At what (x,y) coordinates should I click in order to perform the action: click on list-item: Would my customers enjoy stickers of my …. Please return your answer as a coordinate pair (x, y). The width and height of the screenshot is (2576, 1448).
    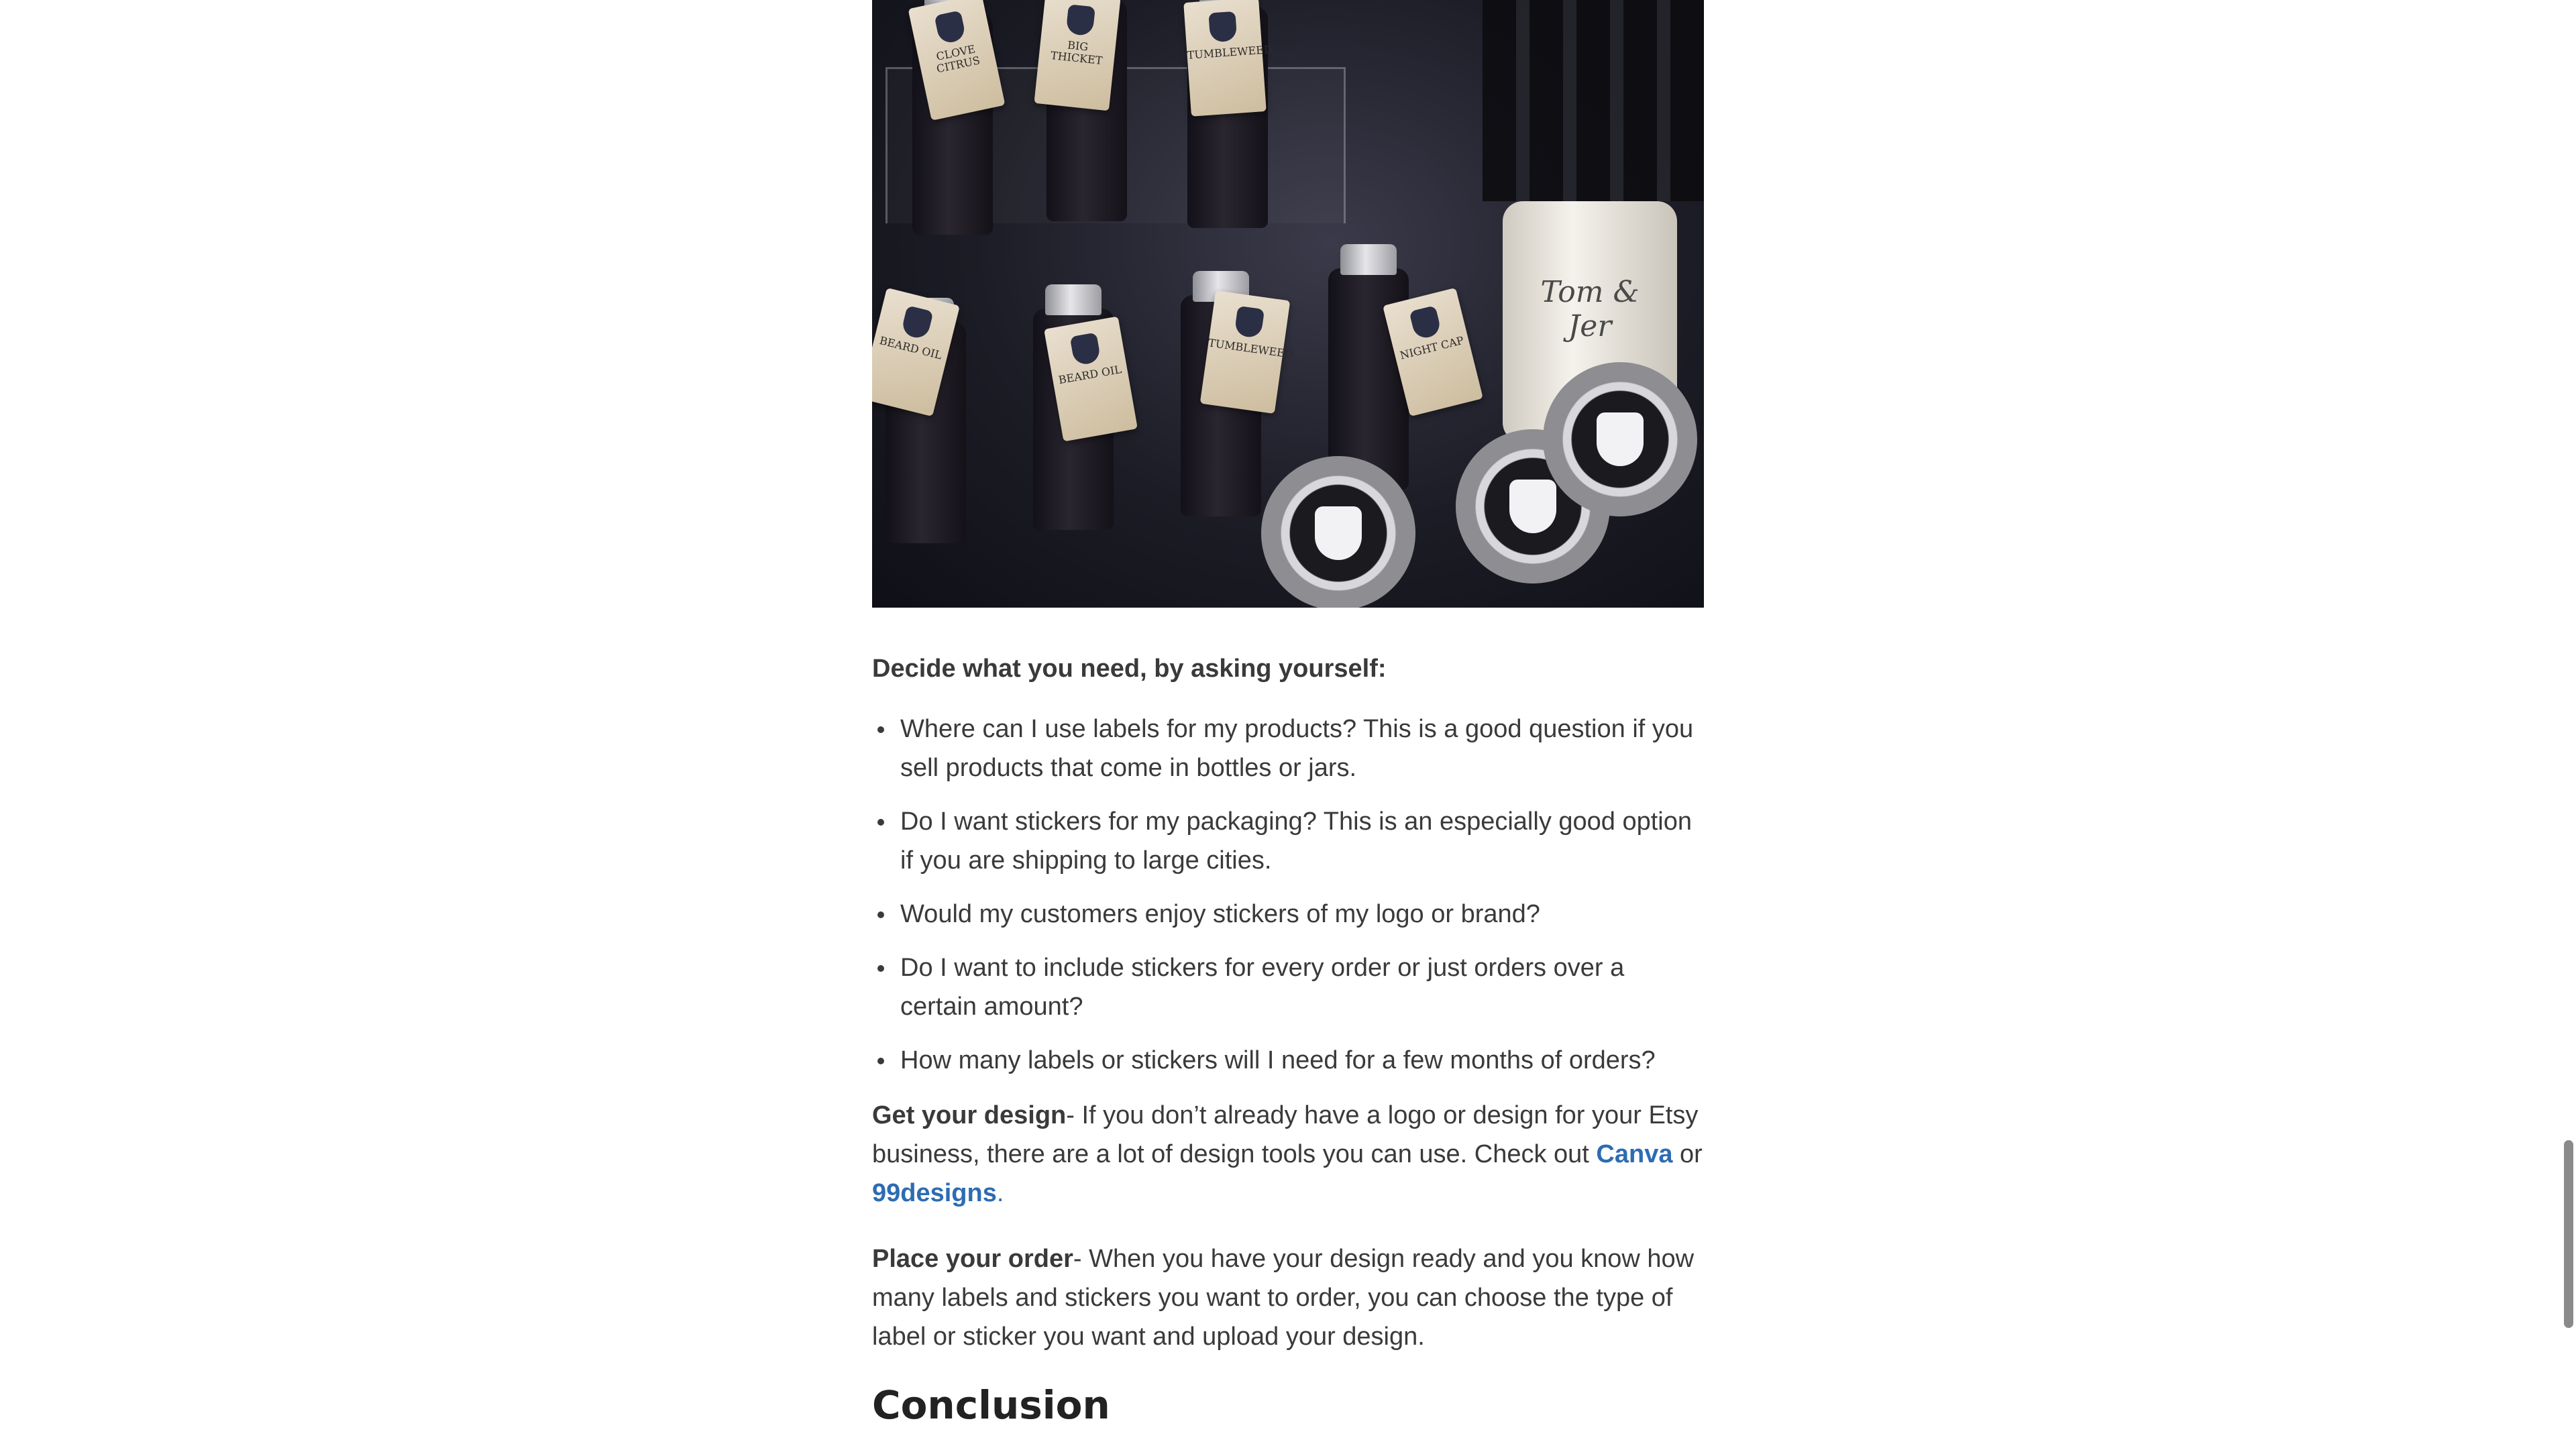
    Looking at the image, I should click on (1290, 914).